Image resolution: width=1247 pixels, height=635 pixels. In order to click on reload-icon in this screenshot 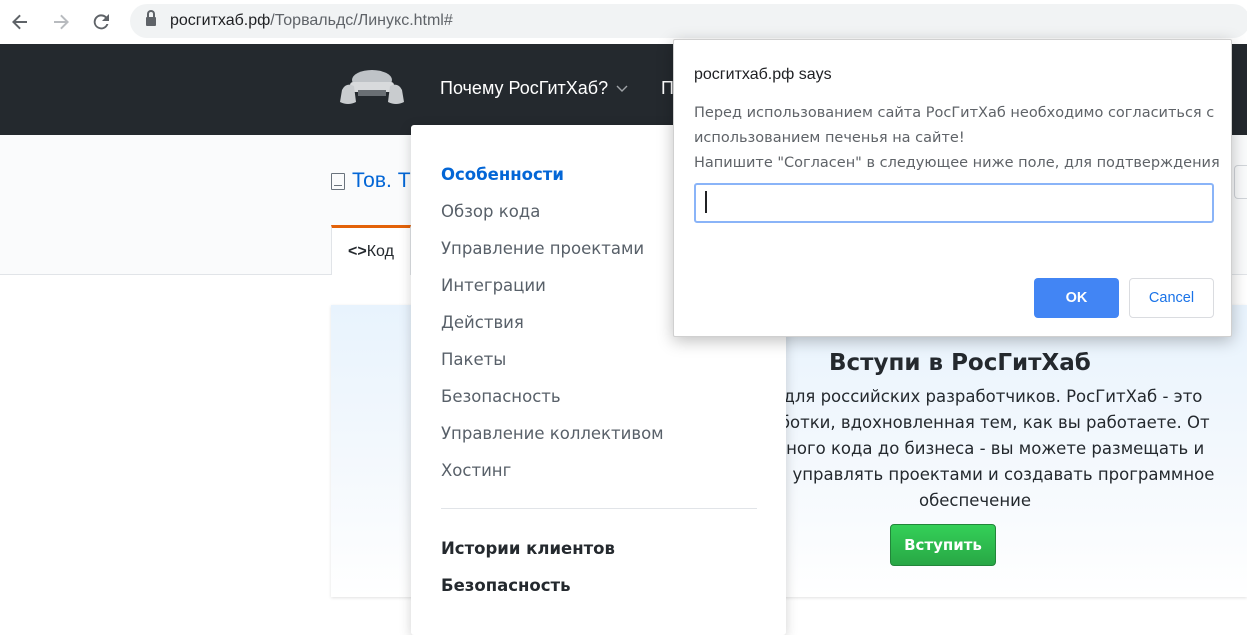, I will do `click(101, 22)`.